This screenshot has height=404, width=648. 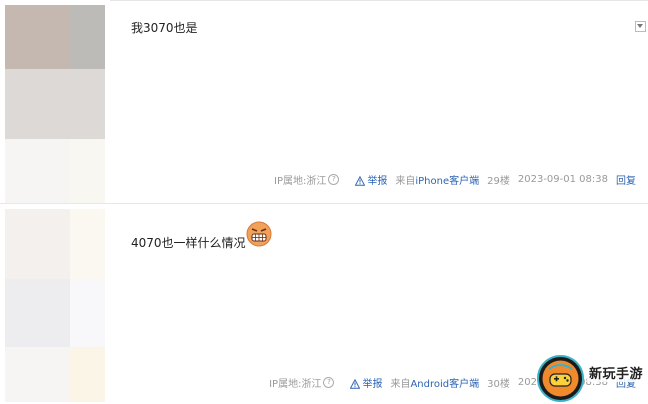 I want to click on gamepad-logo-icon, so click(x=560, y=378).